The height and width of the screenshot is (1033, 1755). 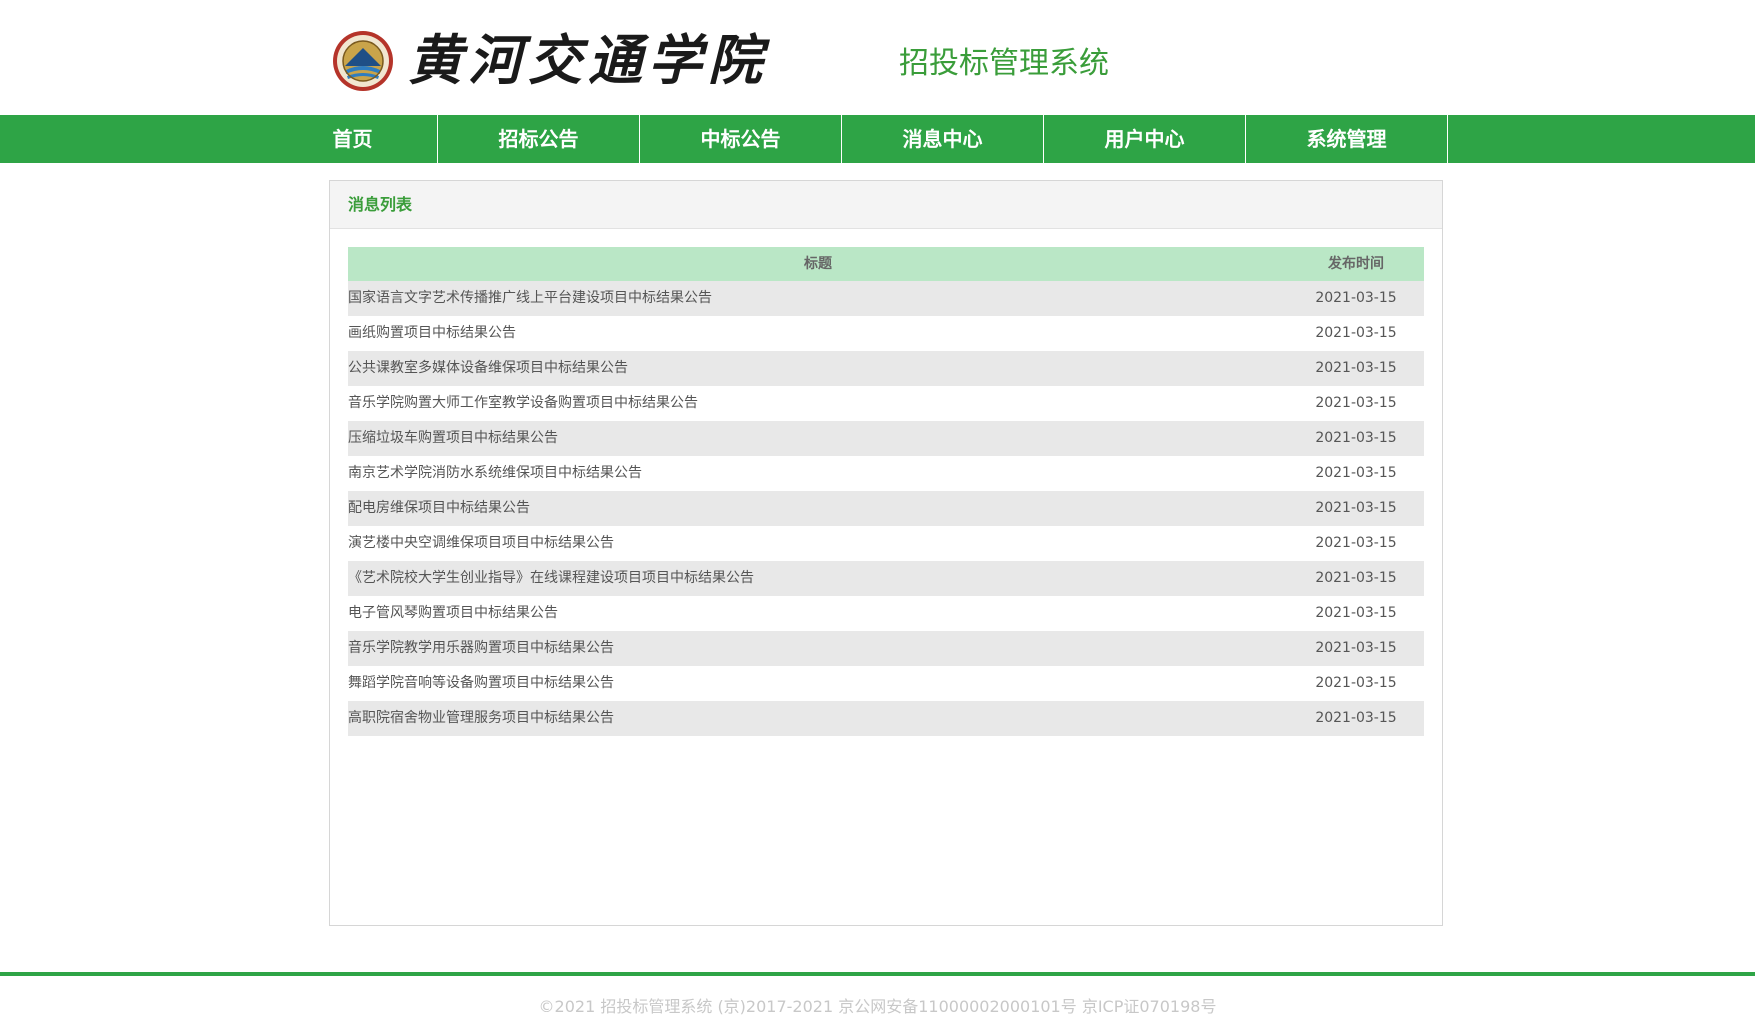 What do you see at coordinates (481, 648) in the screenshot?
I see `message-title-link: 音乐学院教学用乐器购置项目中标结果公告` at bounding box center [481, 648].